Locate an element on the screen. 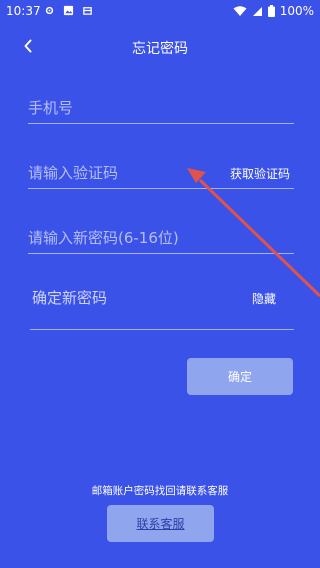 This screenshot has height=568, width=320. new-password-field is located at coordinates (161, 237).